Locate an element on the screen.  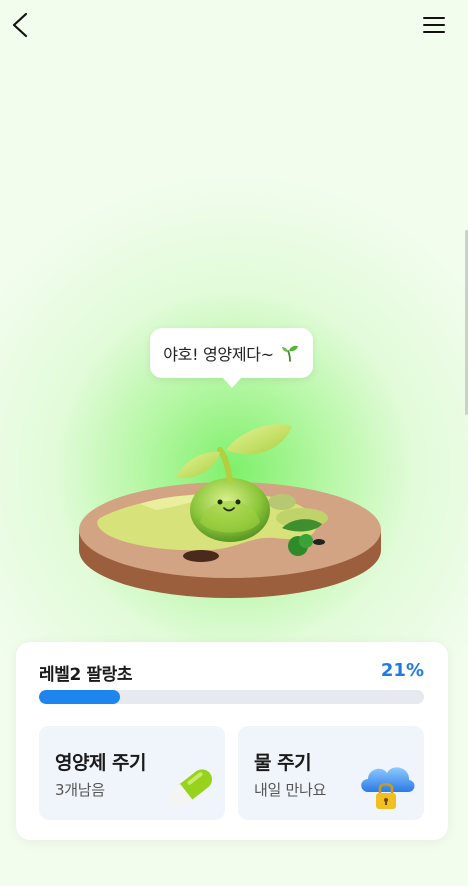
give-water-title: 물 주기 is located at coordinates (283, 763).